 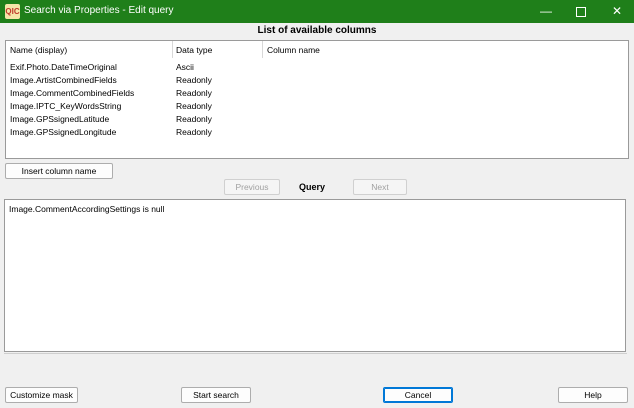 What do you see at coordinates (252, 187) in the screenshot?
I see `previous-button: Previous` at bounding box center [252, 187].